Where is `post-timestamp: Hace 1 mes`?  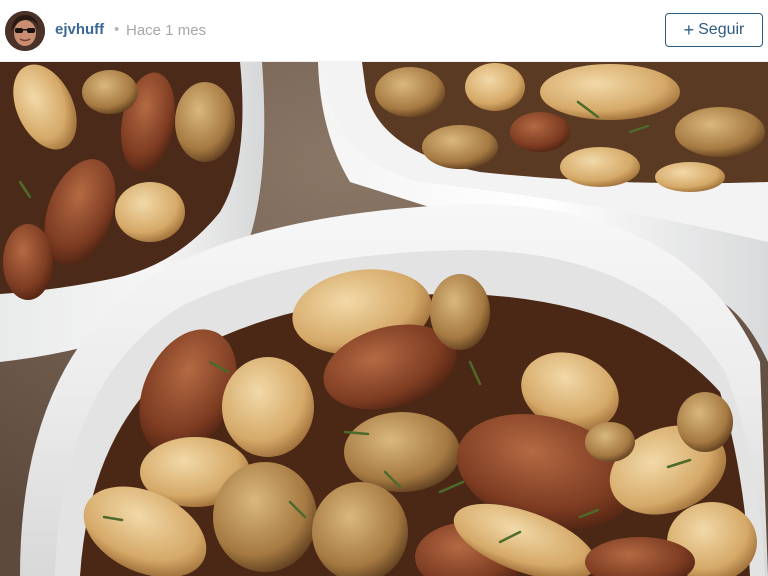 post-timestamp: Hace 1 mes is located at coordinates (166, 30).